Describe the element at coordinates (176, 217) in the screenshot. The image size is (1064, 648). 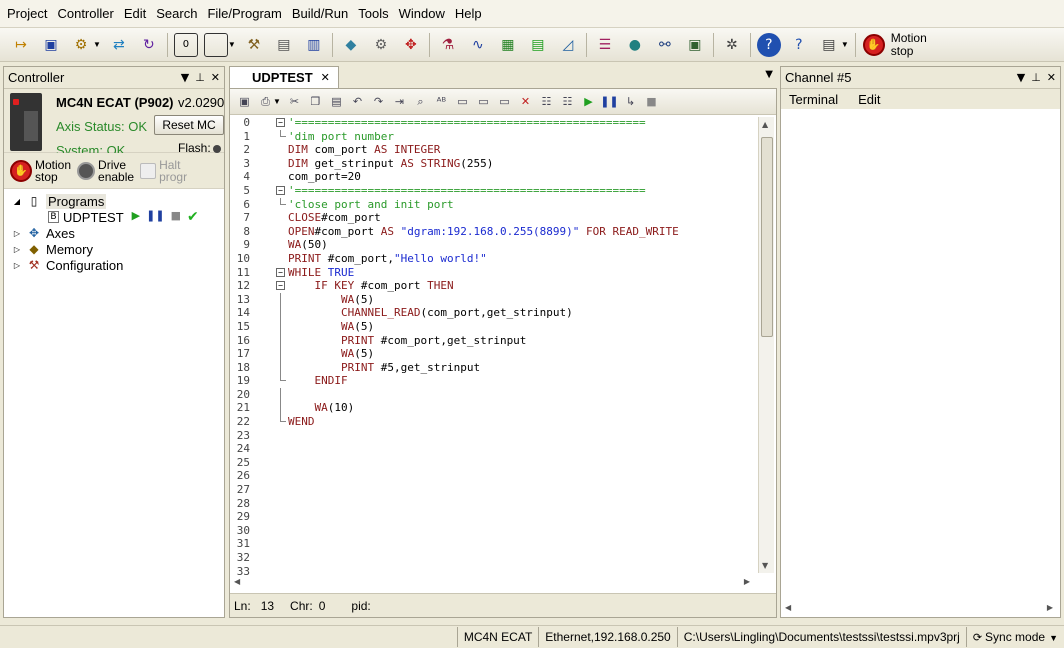
I see `stop-icon: ■` at that location.